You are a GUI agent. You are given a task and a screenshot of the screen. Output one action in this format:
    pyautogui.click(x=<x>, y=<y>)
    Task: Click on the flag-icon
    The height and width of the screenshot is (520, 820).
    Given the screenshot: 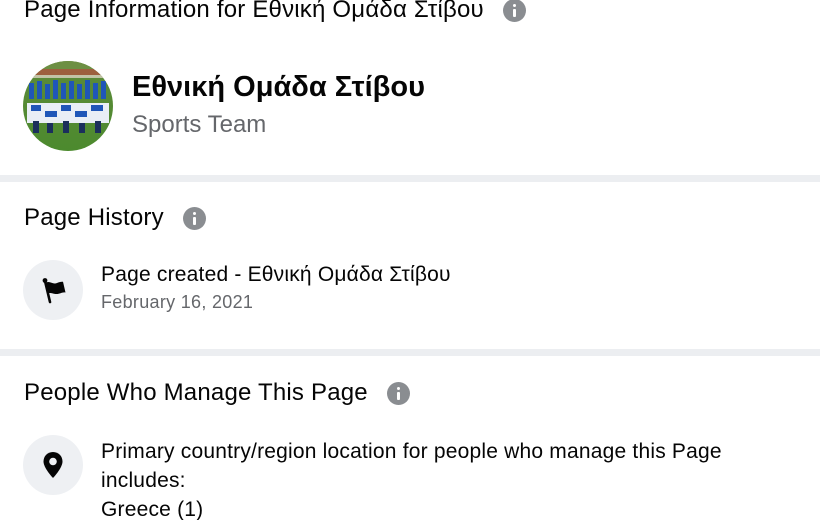 What is the action you would take?
    pyautogui.click(x=54, y=291)
    